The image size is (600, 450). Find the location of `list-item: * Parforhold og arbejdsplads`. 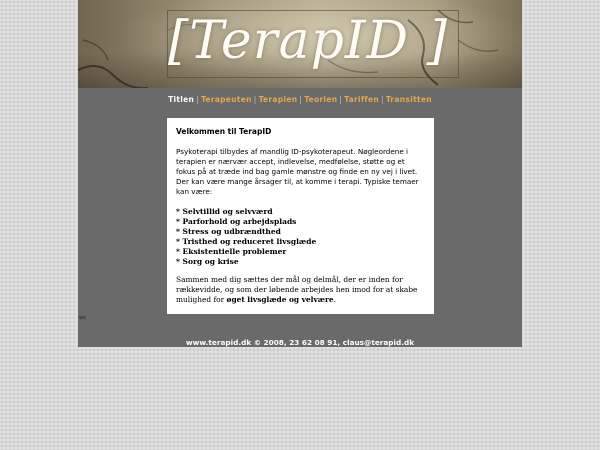

list-item: * Parforhold og arbejdsplads is located at coordinates (236, 221).